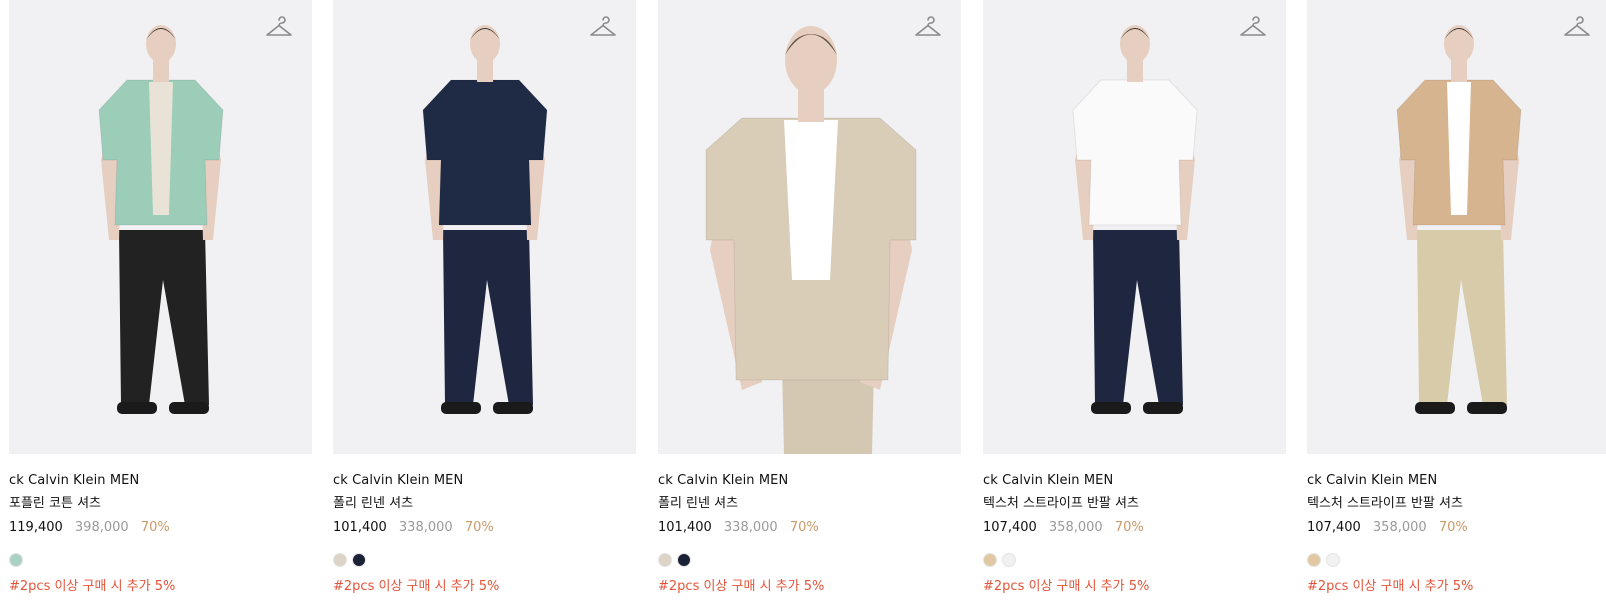 Image resolution: width=1606 pixels, height=607 pixels. What do you see at coordinates (160, 504) in the screenshot?
I see `product-name: 포플린 코튼 셔츠` at bounding box center [160, 504].